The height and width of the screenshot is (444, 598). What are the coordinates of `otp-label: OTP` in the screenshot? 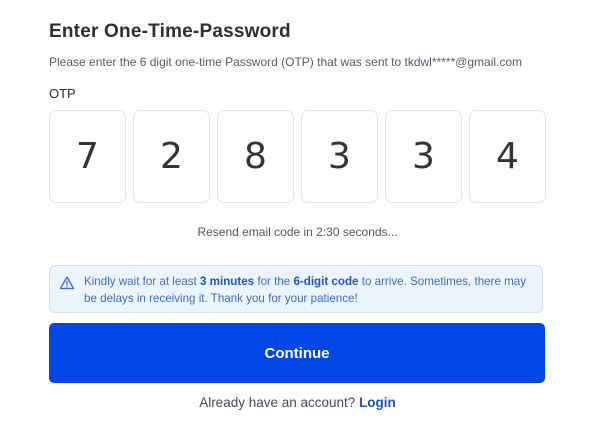 It's located at (62, 93).